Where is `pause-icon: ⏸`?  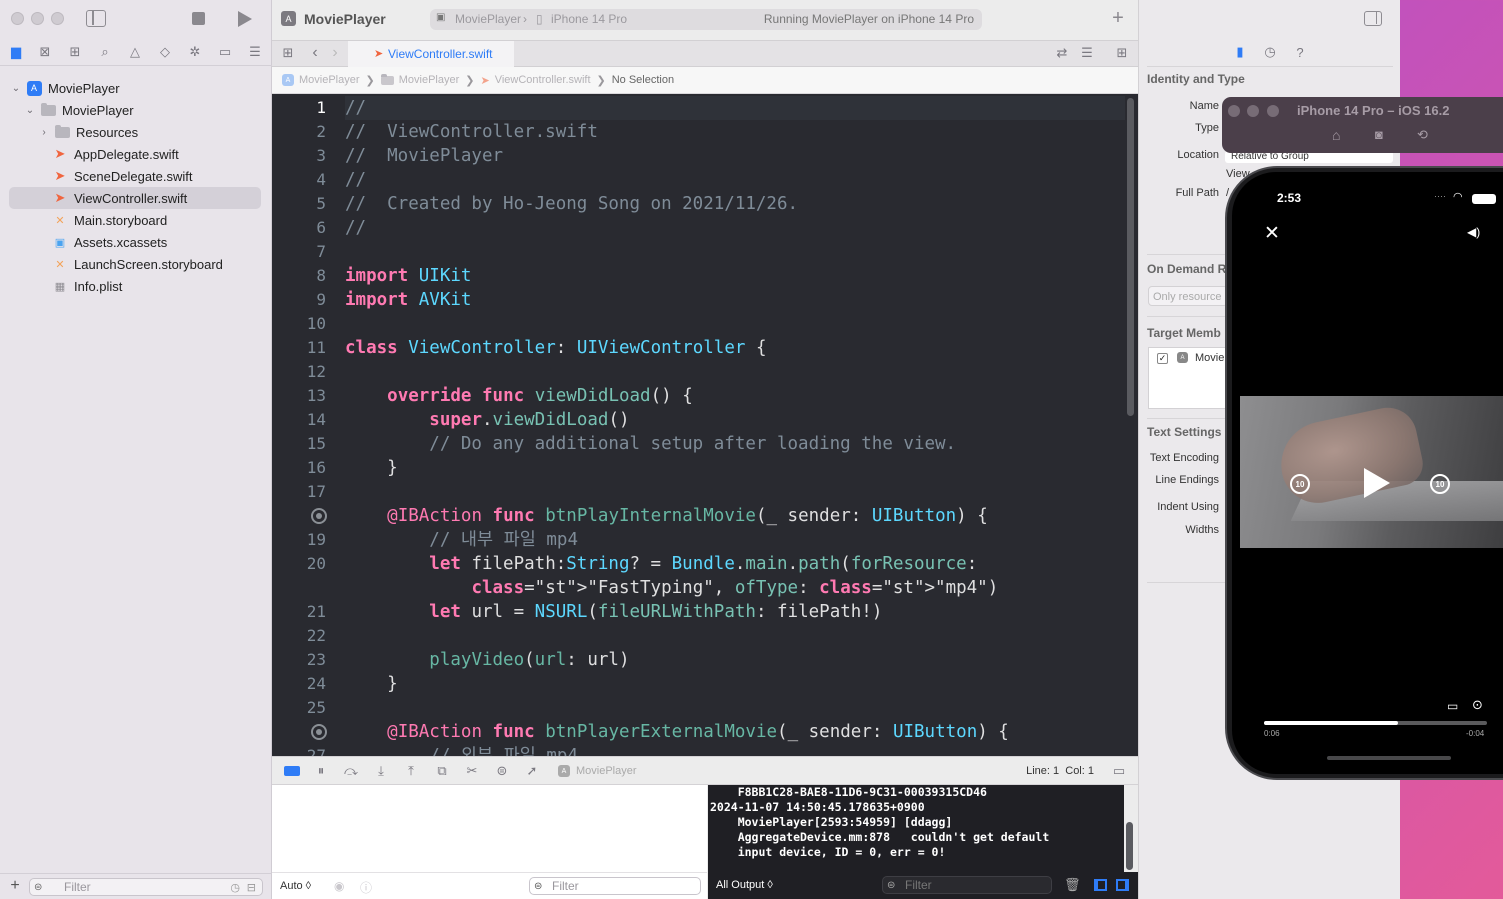 pause-icon: ⏸ is located at coordinates (321, 770).